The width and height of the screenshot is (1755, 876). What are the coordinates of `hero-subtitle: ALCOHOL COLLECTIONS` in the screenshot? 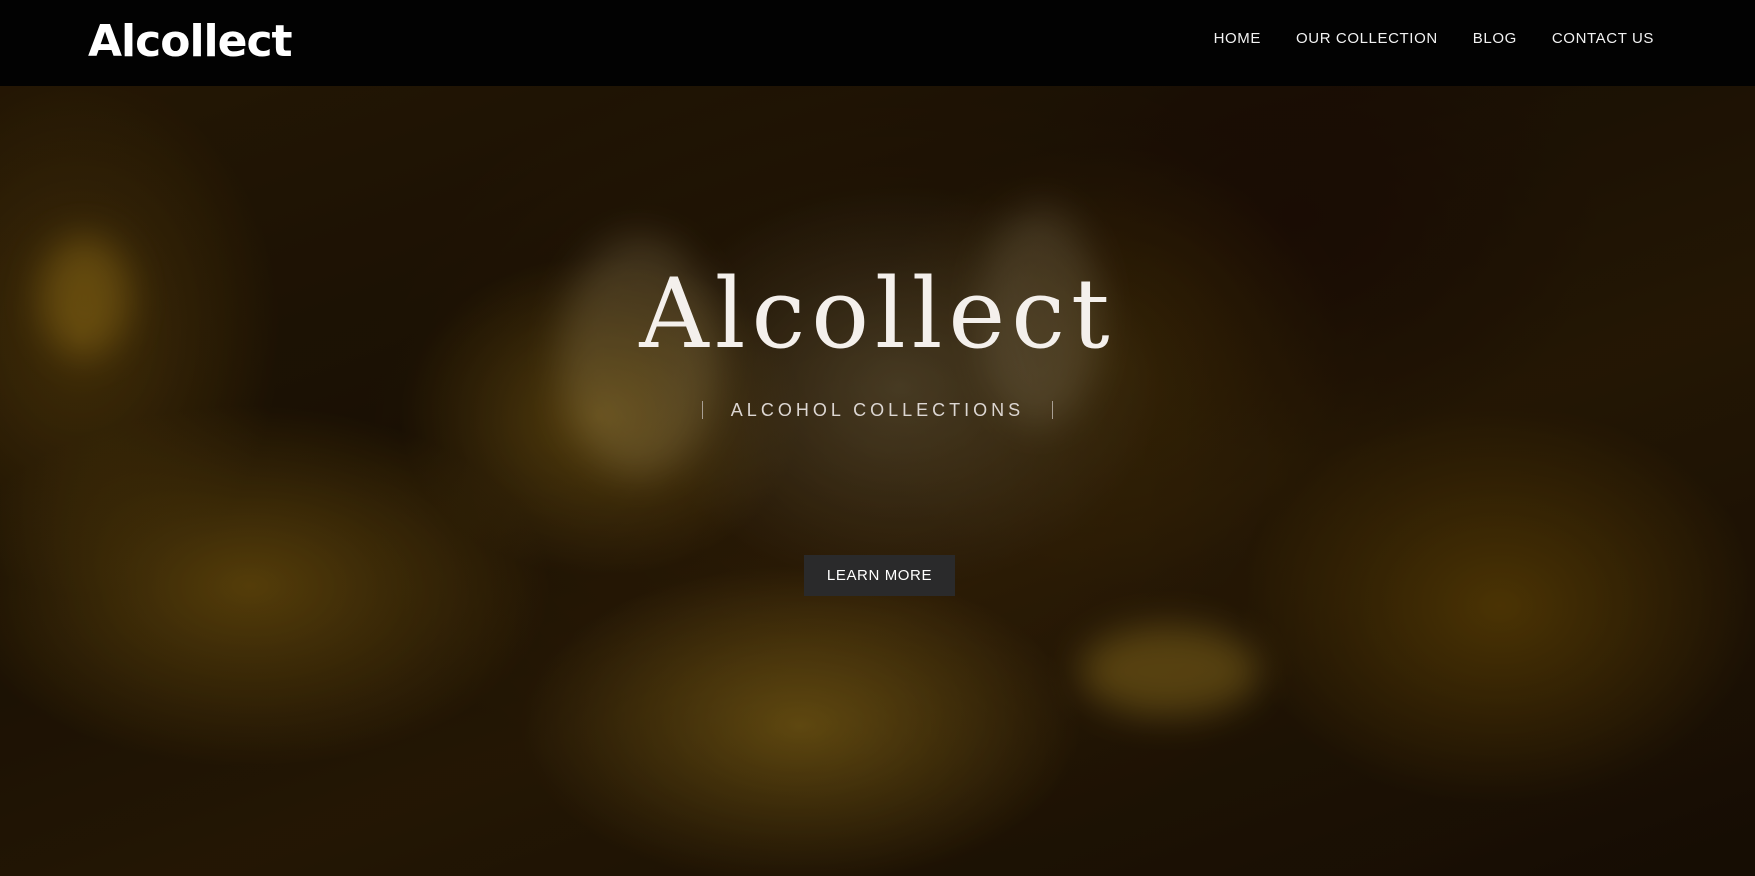 It's located at (877, 410).